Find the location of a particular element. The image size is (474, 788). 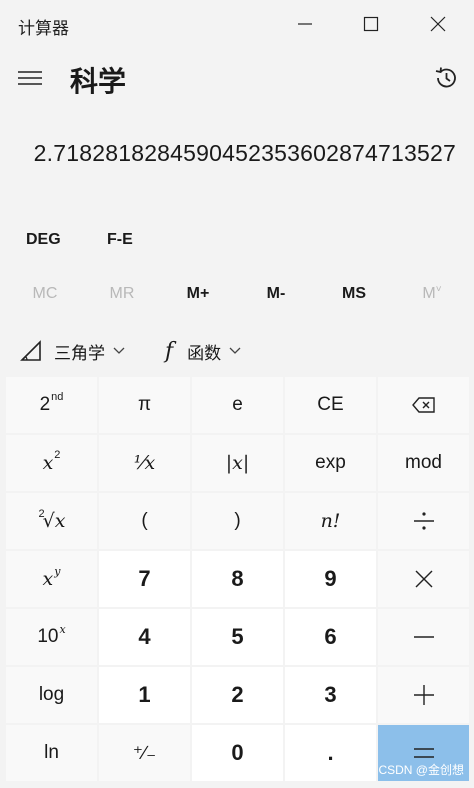

reciprocal-button: ¹⁄x is located at coordinates (144, 463).